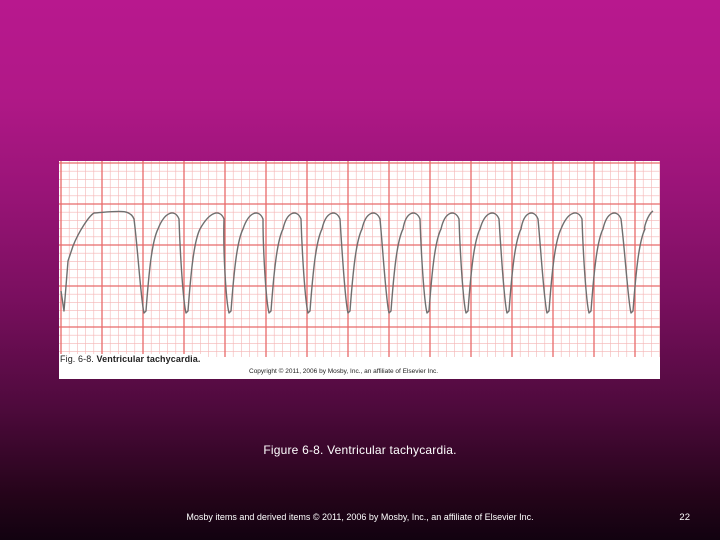 The height and width of the screenshot is (540, 720). Describe the element at coordinates (148, 359) in the screenshot. I see `figure-label-title: Ventricular tachycardia.` at that location.